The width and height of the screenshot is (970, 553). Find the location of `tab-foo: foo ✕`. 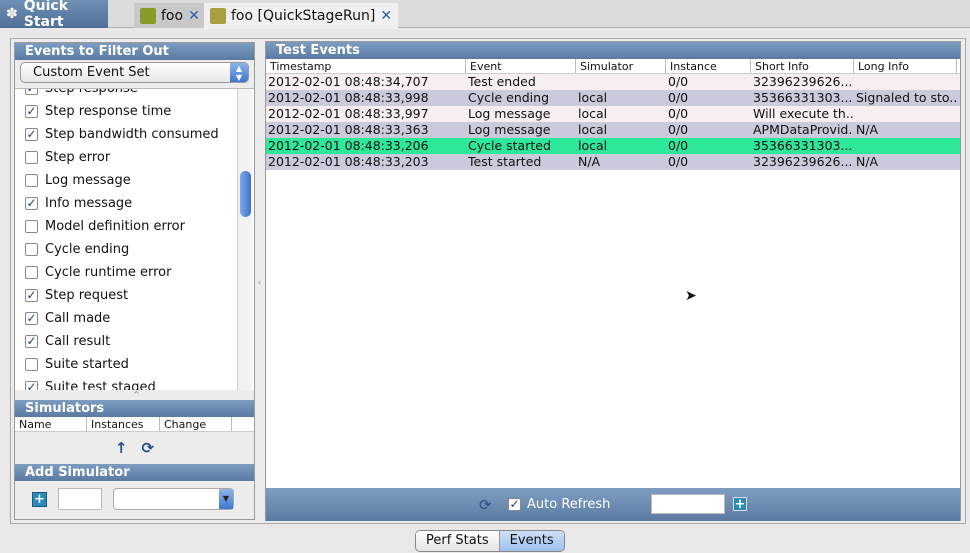

tab-foo: foo ✕ is located at coordinates (170, 15).